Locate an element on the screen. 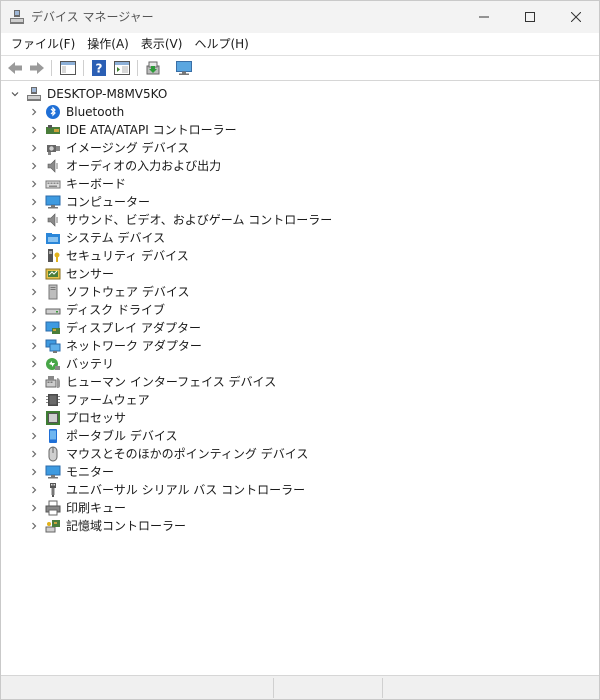 The width and height of the screenshot is (600, 700). tree-item: システム デバイス is located at coordinates (300, 238).